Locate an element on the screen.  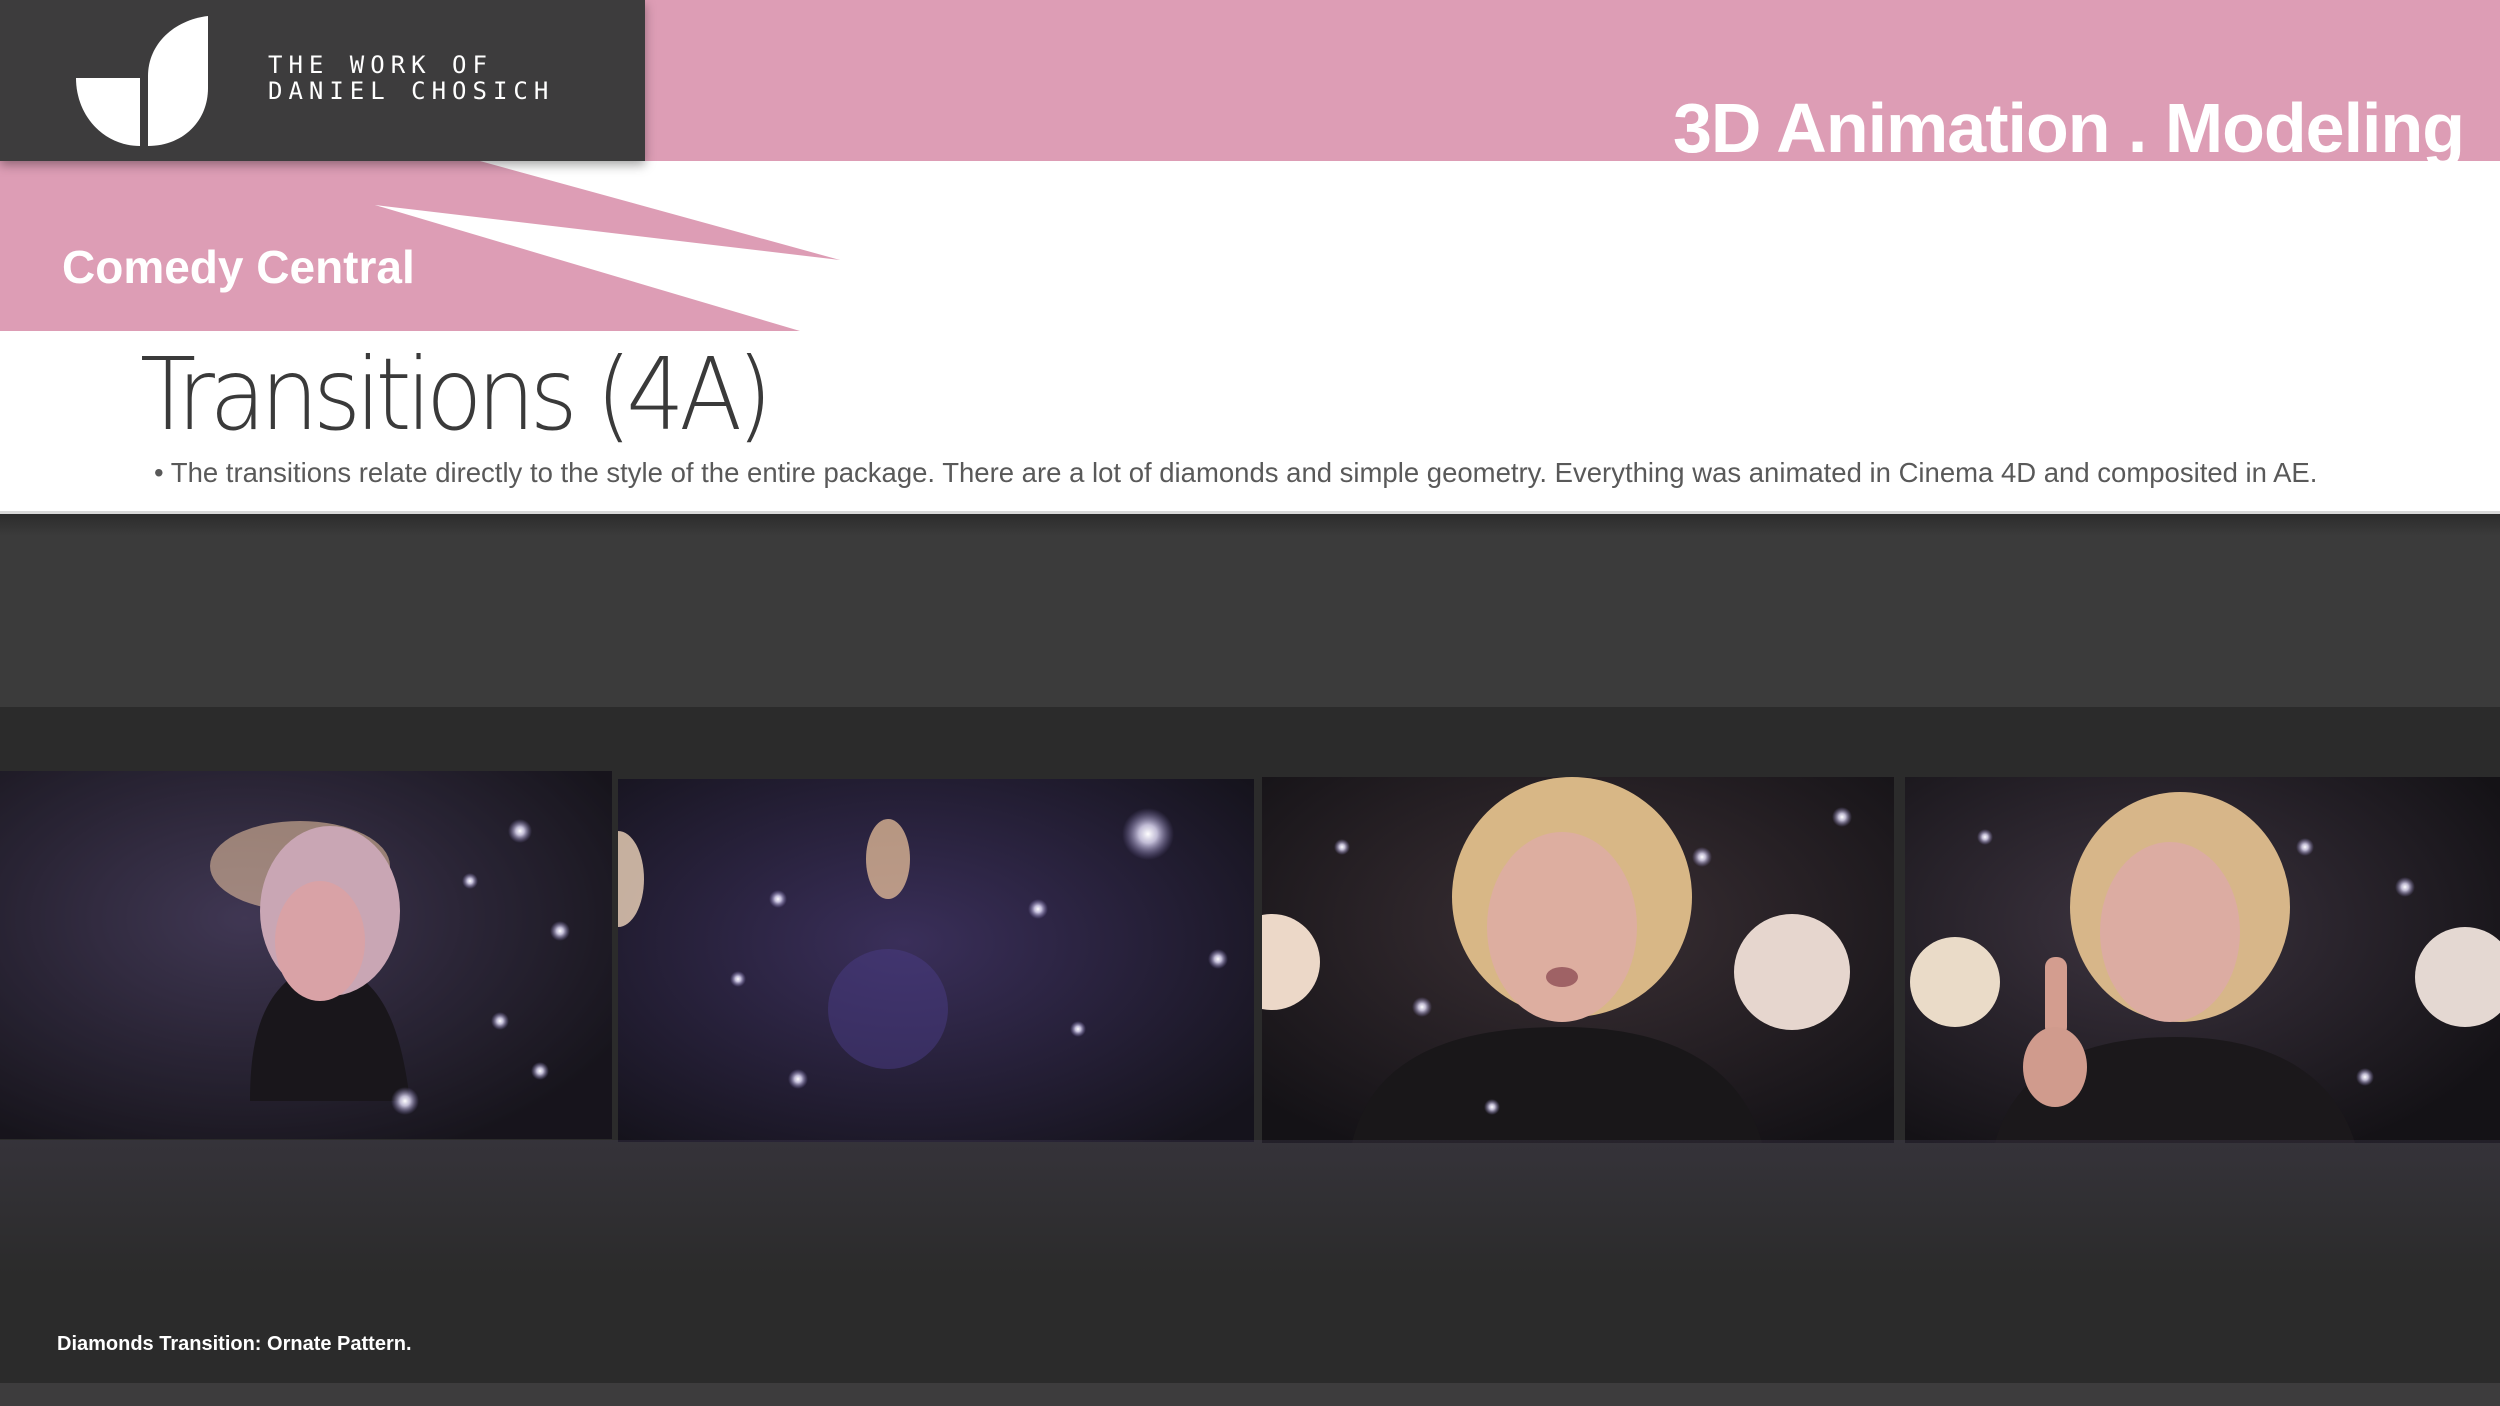
leaf-logo-icon is located at coordinates (142, 81).